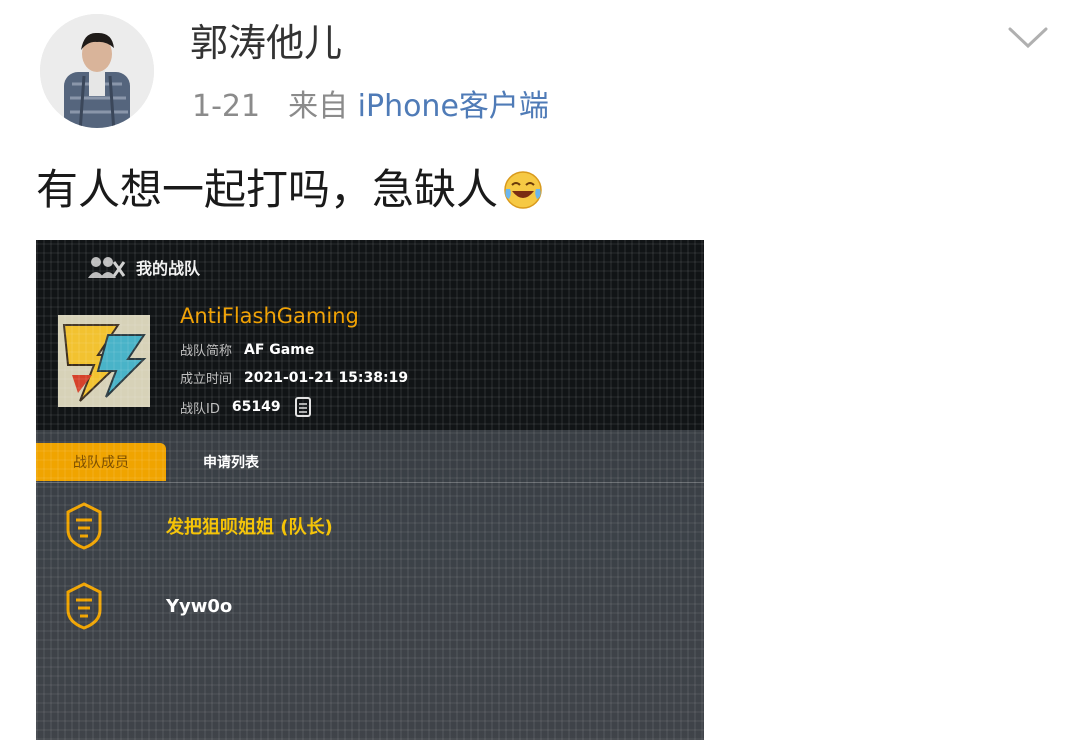 This screenshot has width=1080, height=754. Describe the element at coordinates (200, 409) in the screenshot. I see `team-id-label: 战队ID` at that location.